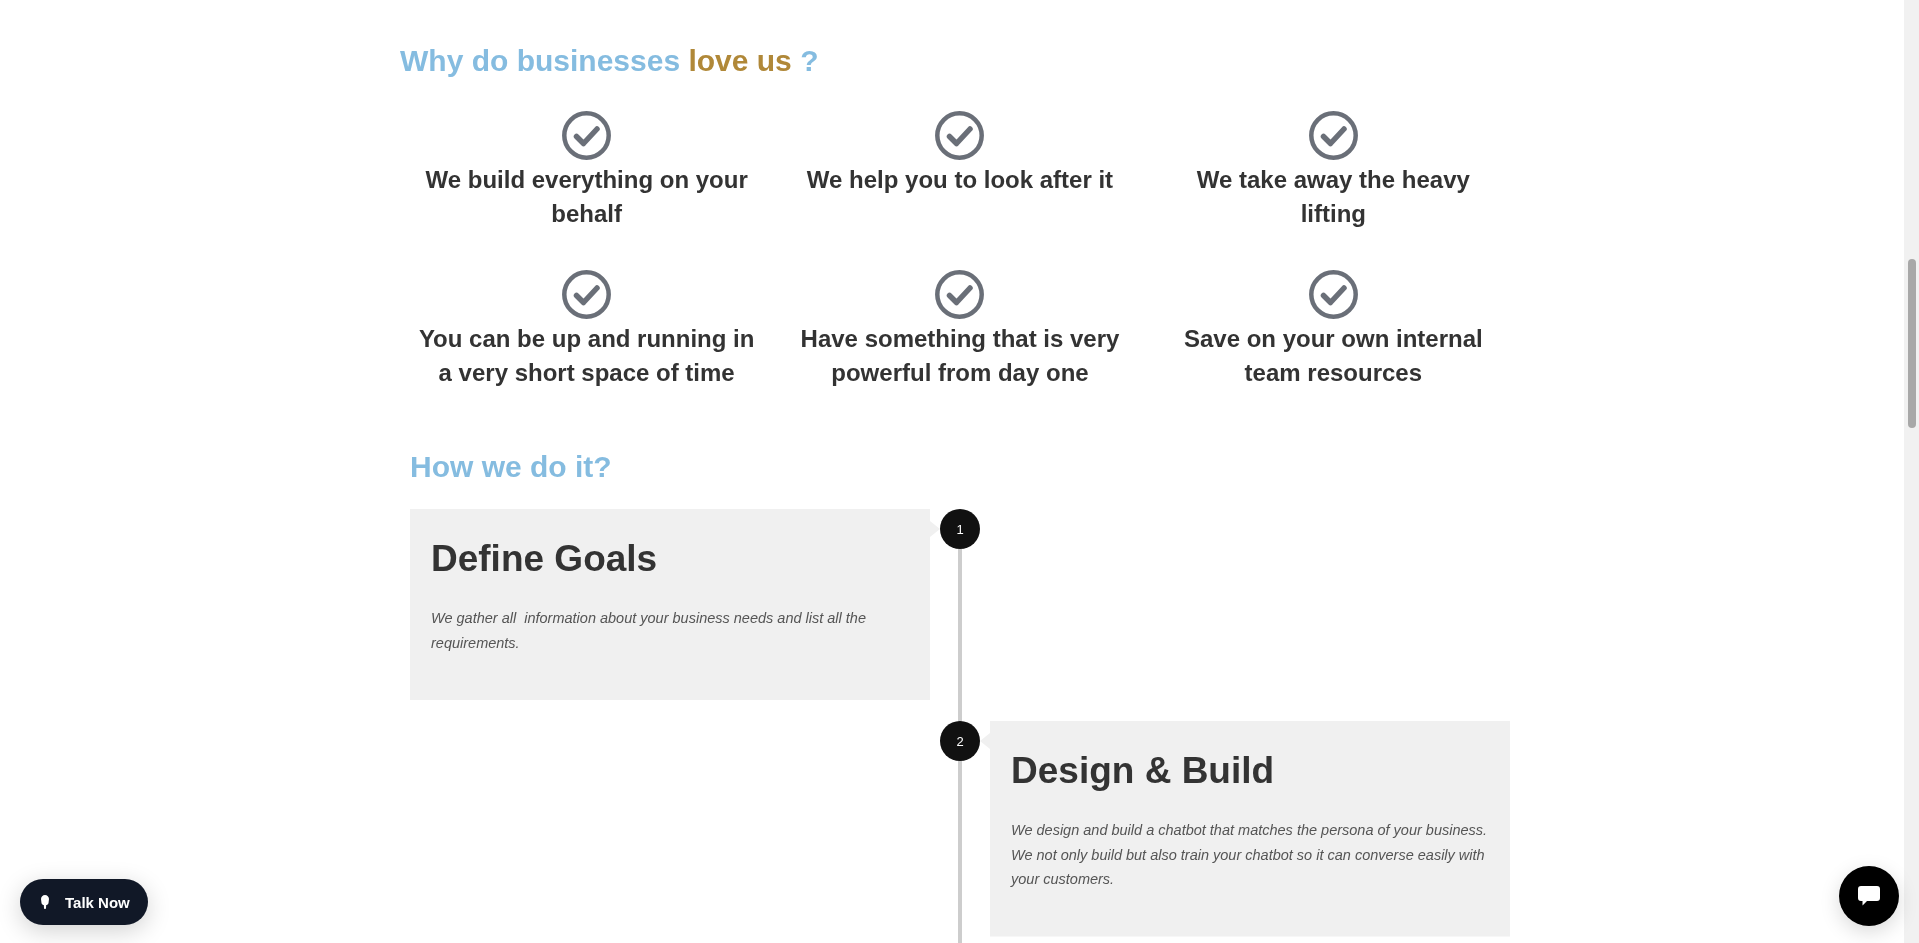 The image size is (1919, 943). Describe the element at coordinates (1250, 855) in the screenshot. I see `step-description: We design and build a chatbot that matches the persona of your business. We not only build but also train your chatbot so it can converse easily with your customers.` at that location.